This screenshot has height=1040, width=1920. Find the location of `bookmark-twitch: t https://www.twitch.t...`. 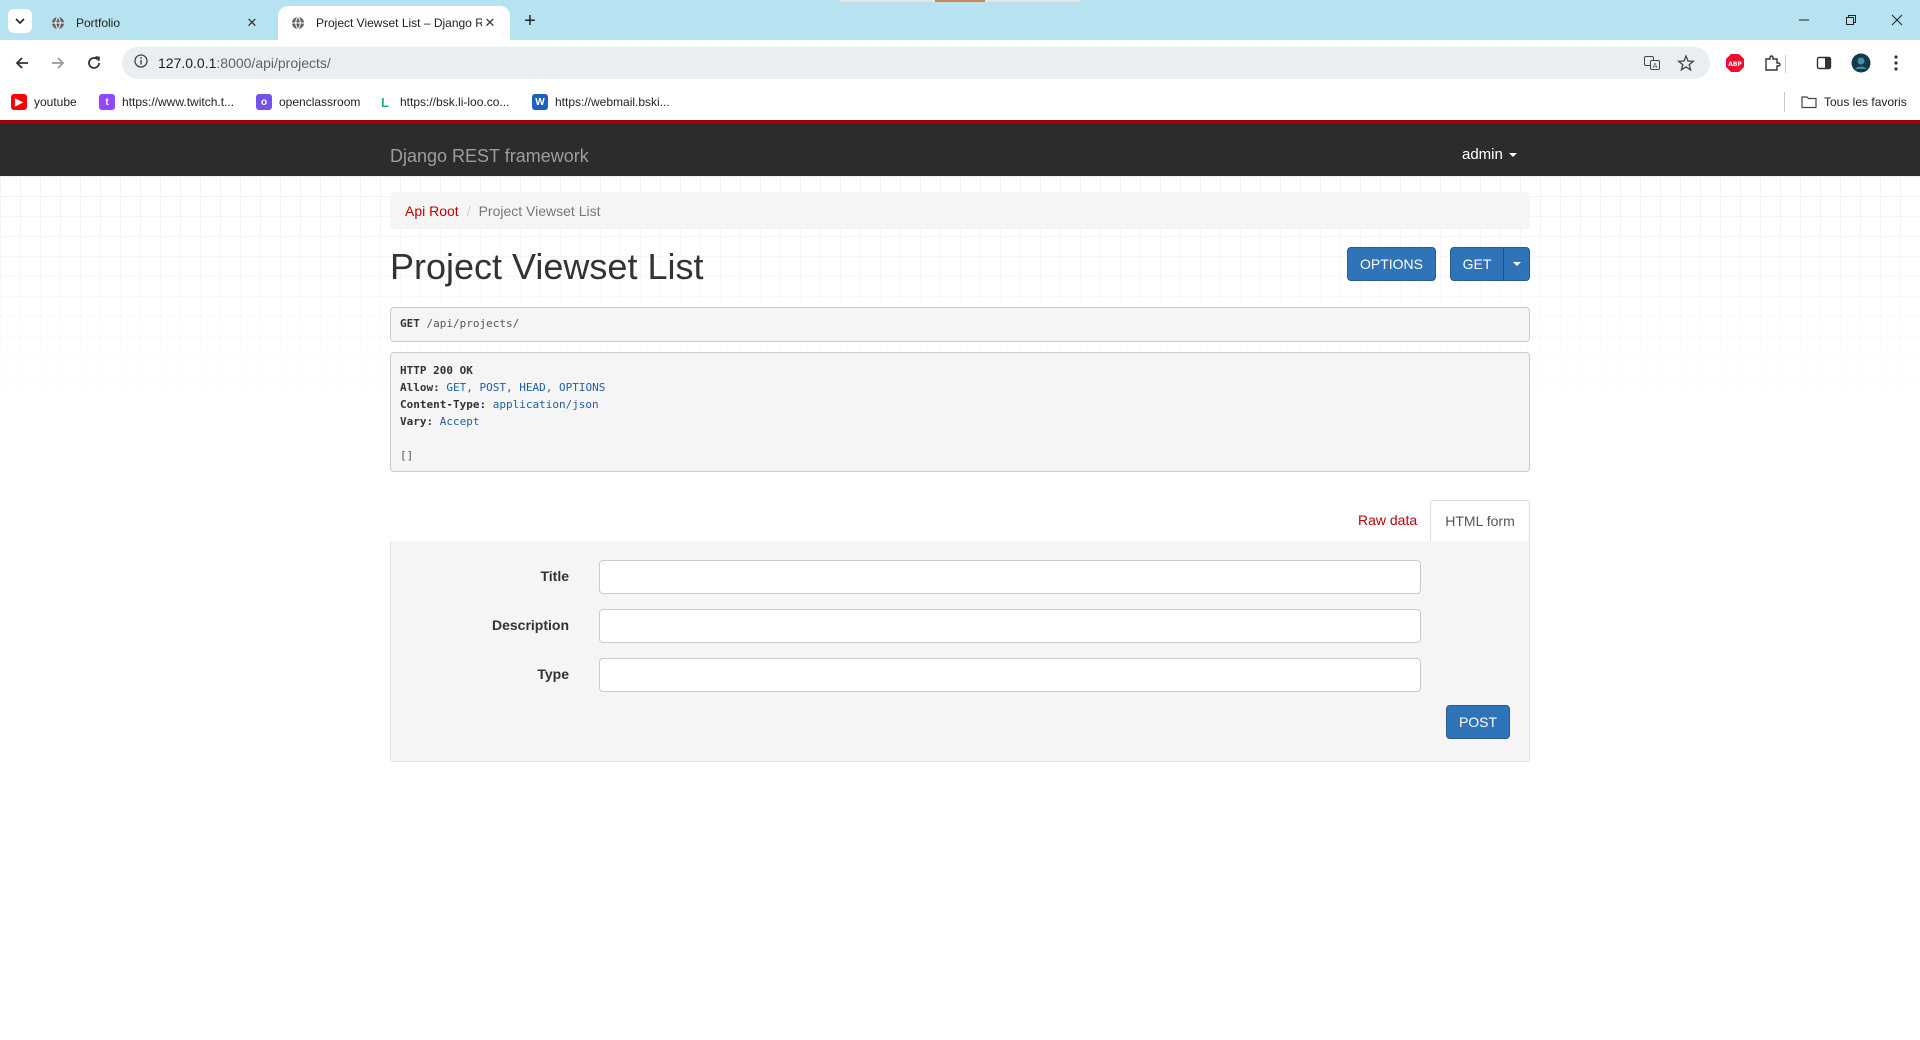

bookmark-twitch: t https://www.twitch.t... is located at coordinates (166, 102).